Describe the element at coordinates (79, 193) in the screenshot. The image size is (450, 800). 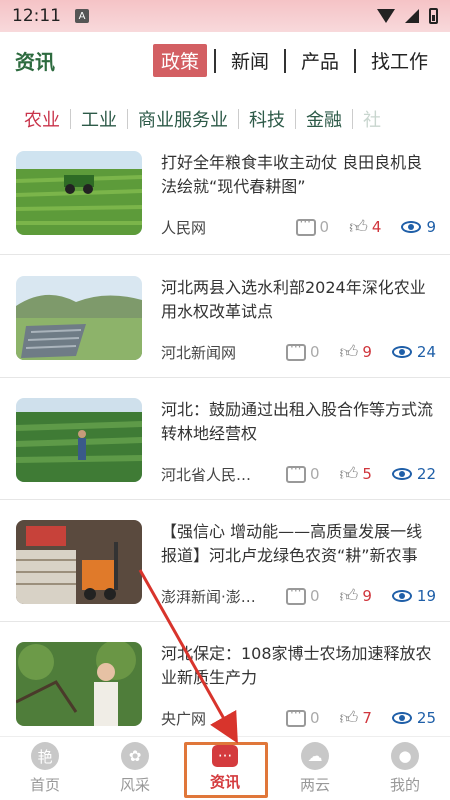
I see `news-thumbnail-tractor-field` at that location.